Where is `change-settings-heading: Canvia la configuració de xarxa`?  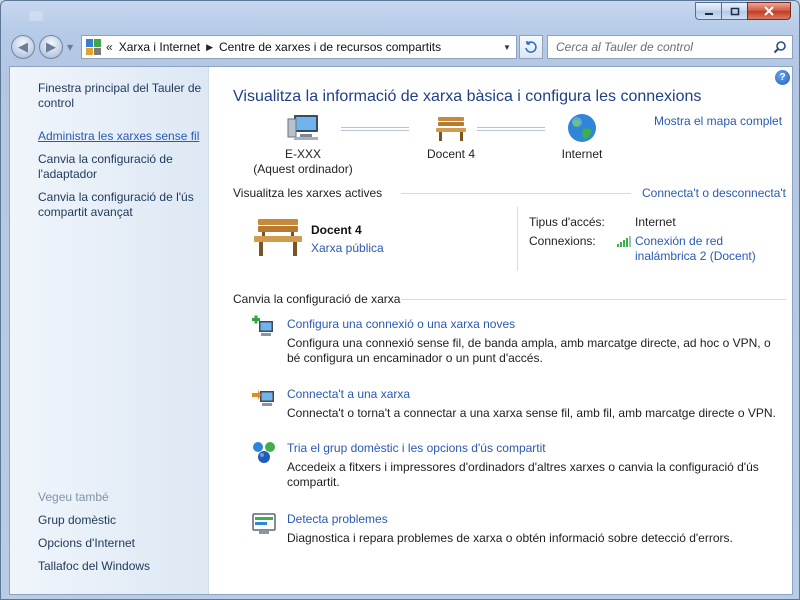 change-settings-heading: Canvia la configuració de xarxa is located at coordinates (317, 299).